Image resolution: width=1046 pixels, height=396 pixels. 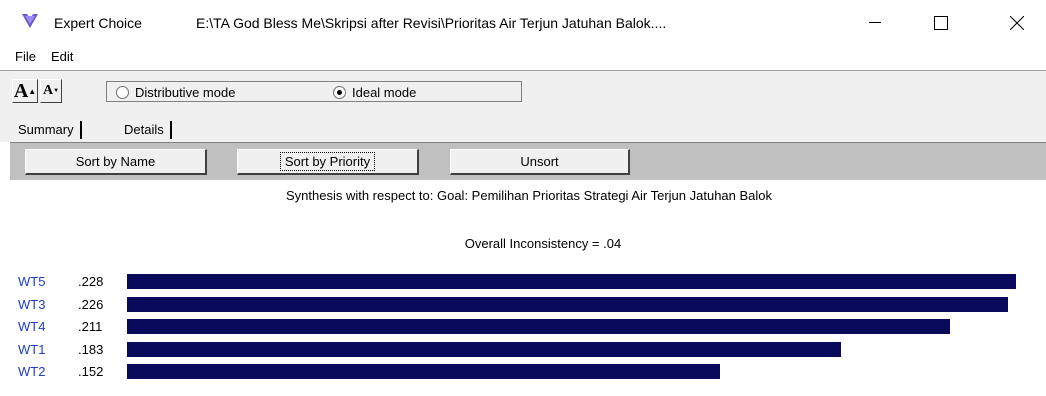 What do you see at coordinates (48, 90) in the screenshot?
I see `font-decrease-label: A` at bounding box center [48, 90].